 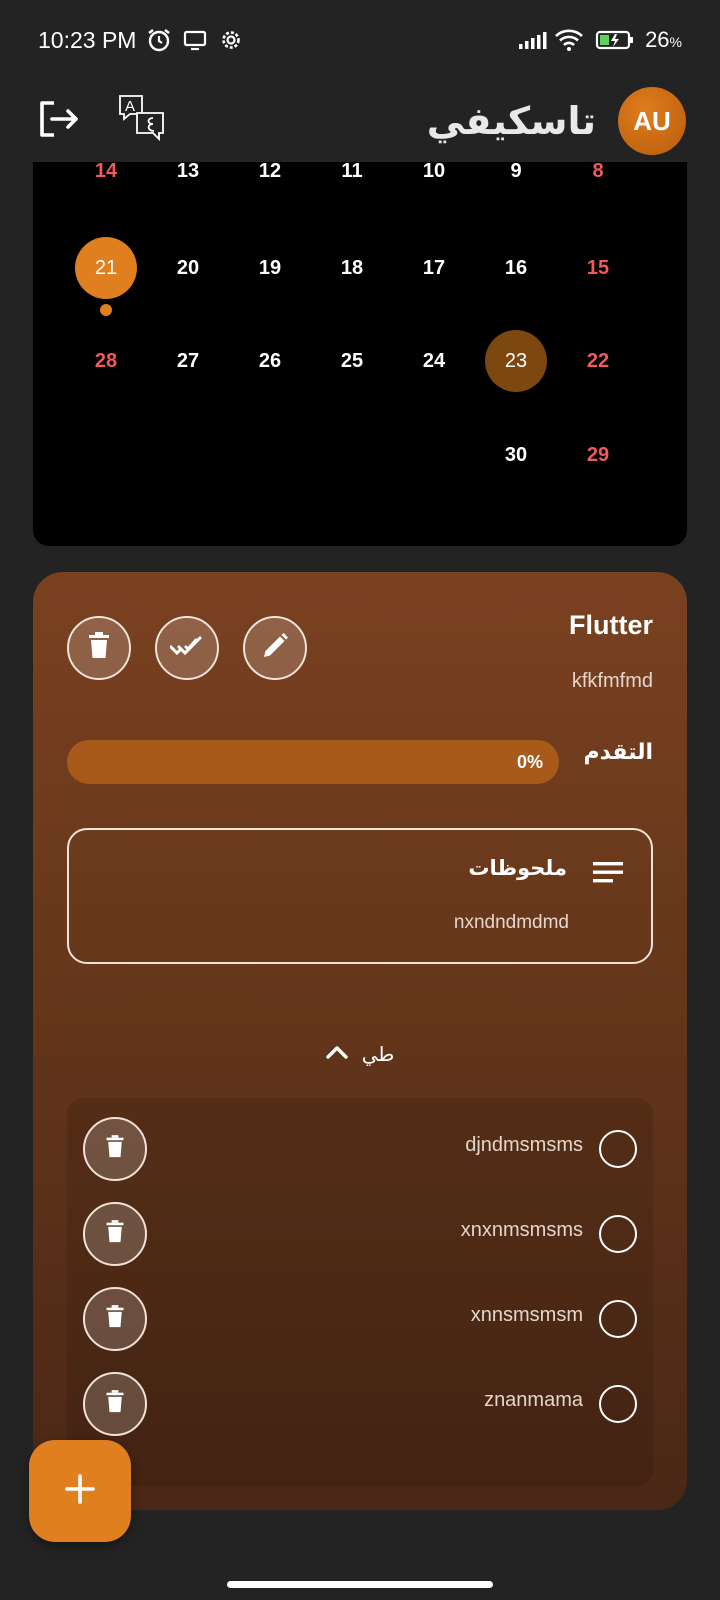 What do you see at coordinates (360, 896) in the screenshot?
I see `notes-box: ملحوظات nxndndmdmd` at bounding box center [360, 896].